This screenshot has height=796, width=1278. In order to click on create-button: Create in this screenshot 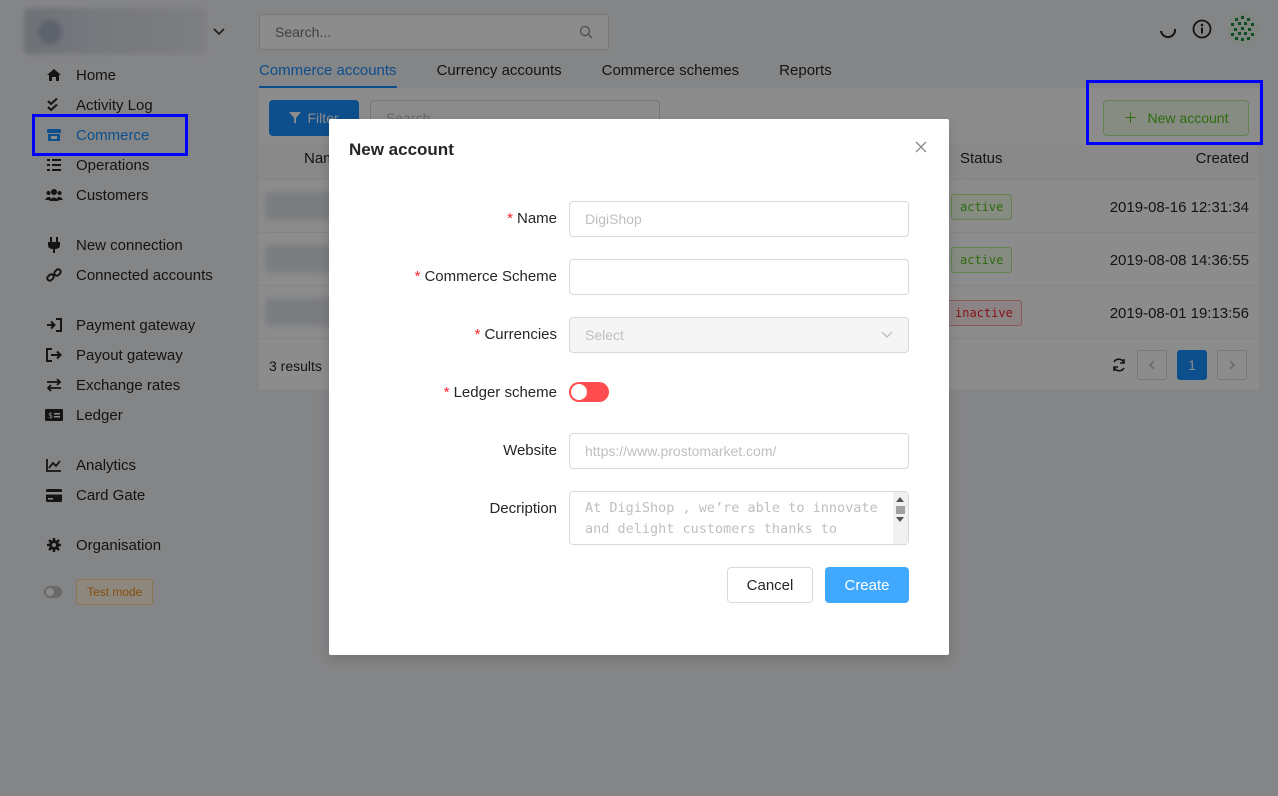, I will do `click(867, 585)`.